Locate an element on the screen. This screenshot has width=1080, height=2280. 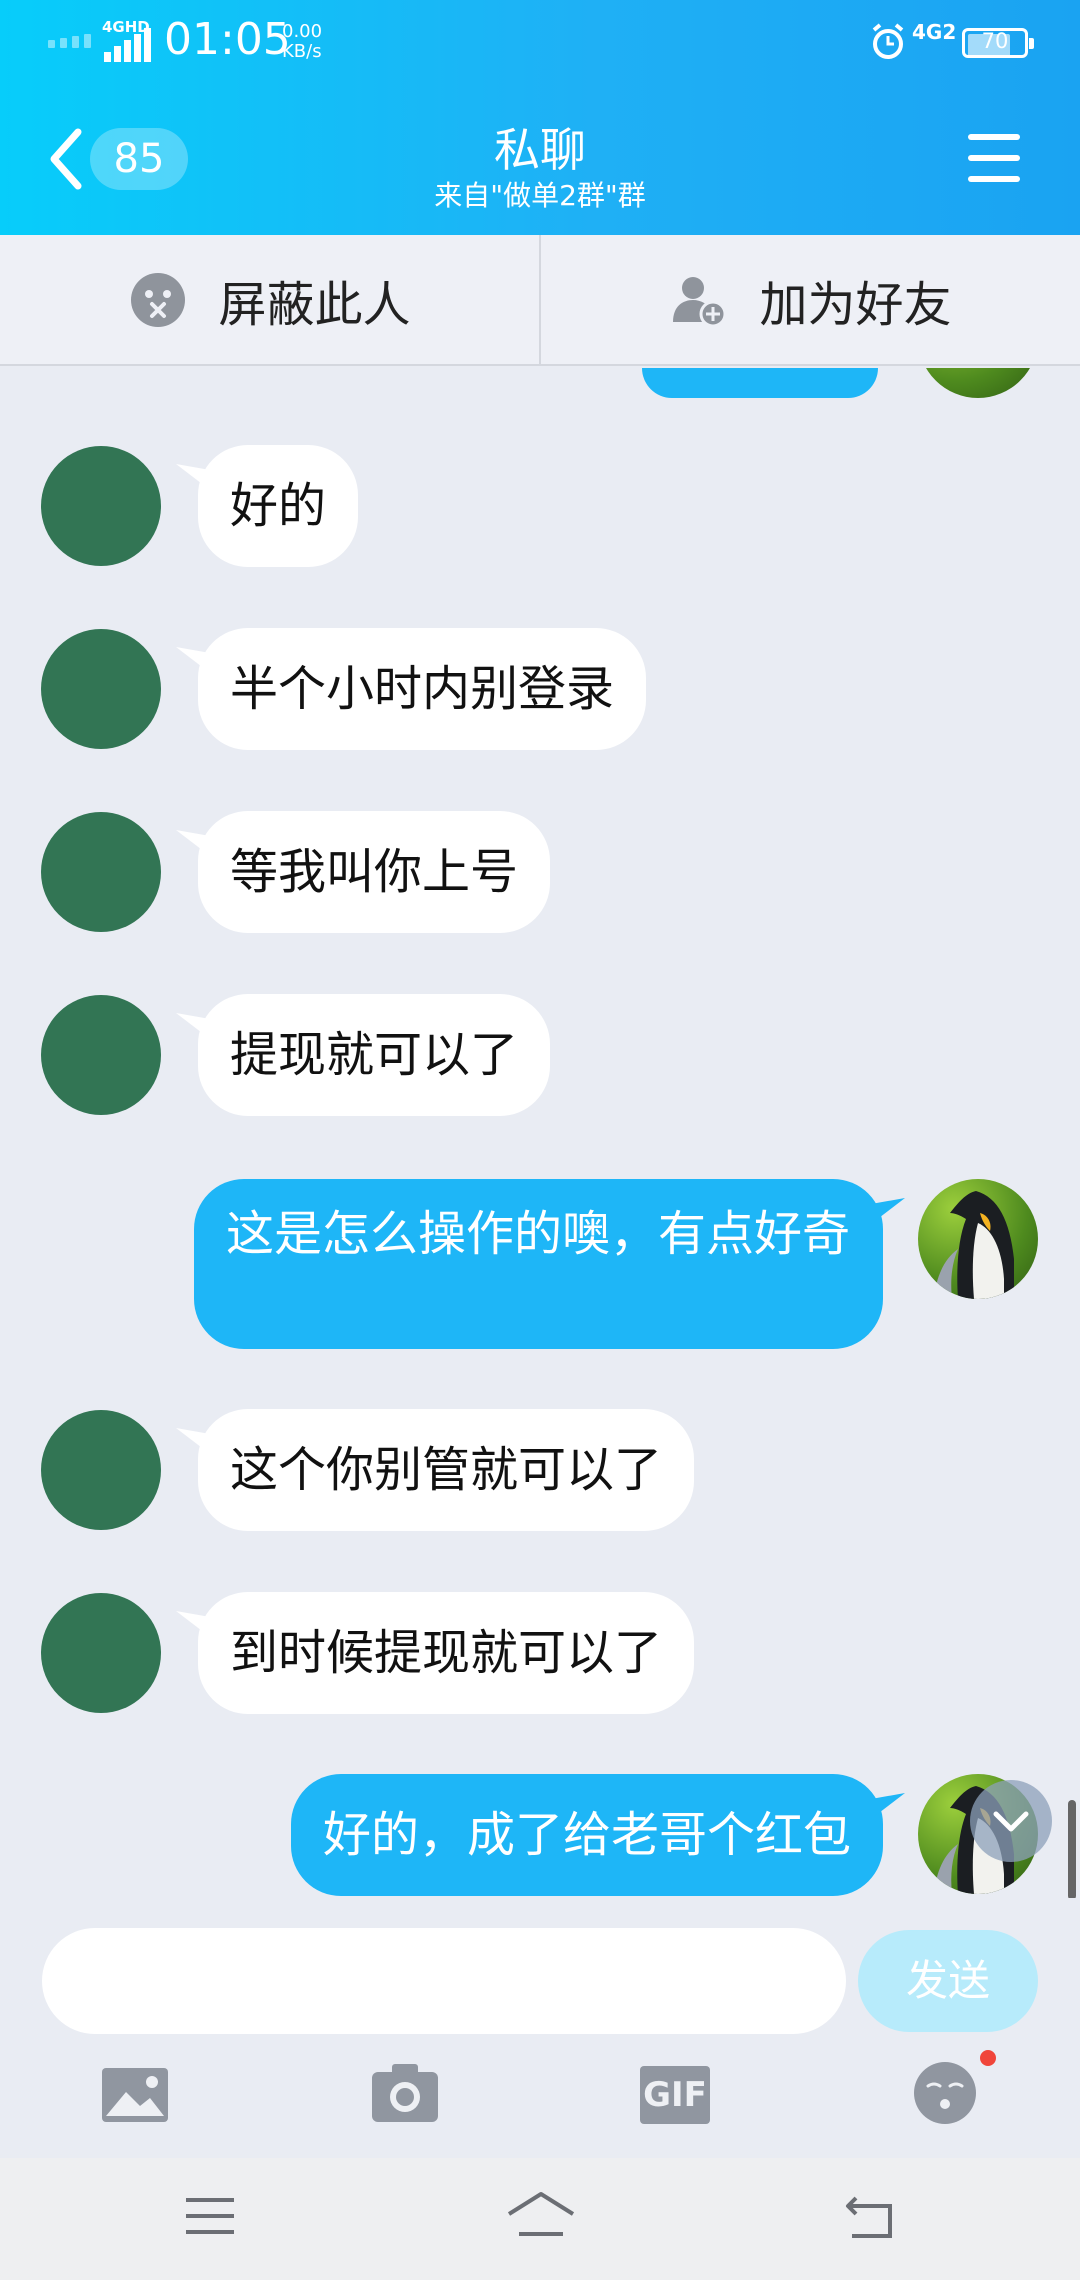
battery-icon: 70 is located at coordinates (998, 43).